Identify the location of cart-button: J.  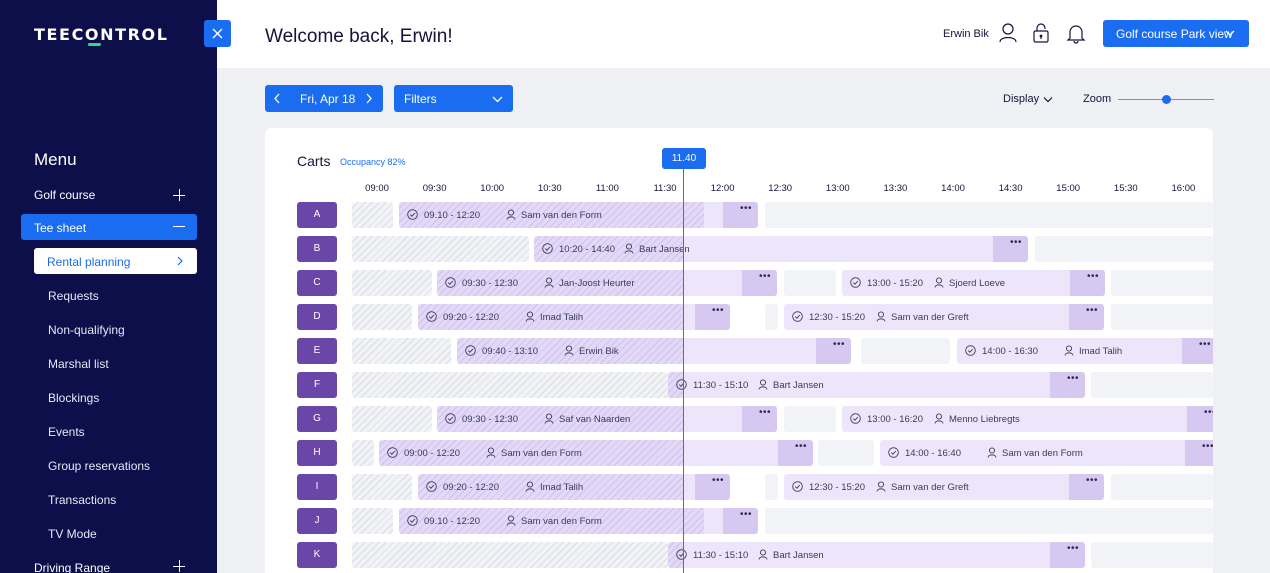
(317, 521).